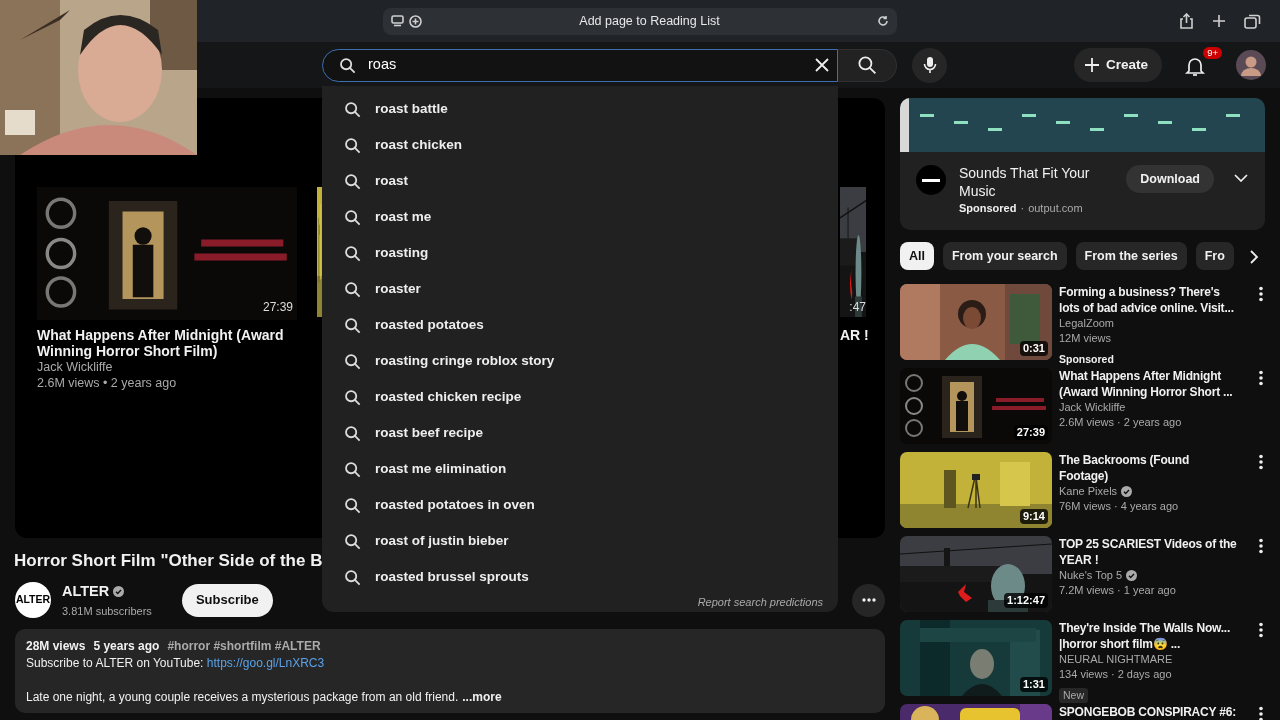 Image resolution: width=1280 pixels, height=720 pixels. Describe the element at coordinates (580, 325) in the screenshot. I see `search-suggestion: roasted potatoes` at that location.